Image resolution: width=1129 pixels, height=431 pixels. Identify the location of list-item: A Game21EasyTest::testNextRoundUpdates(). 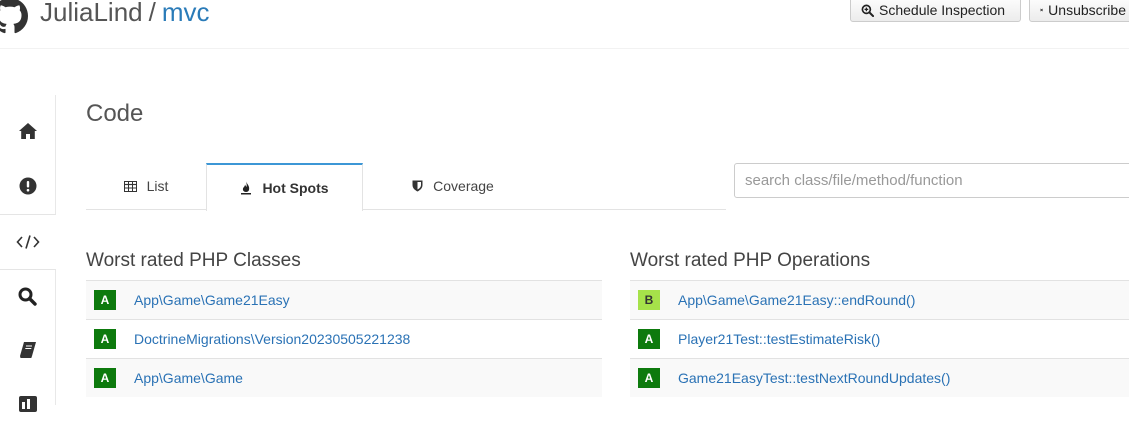
(879, 377).